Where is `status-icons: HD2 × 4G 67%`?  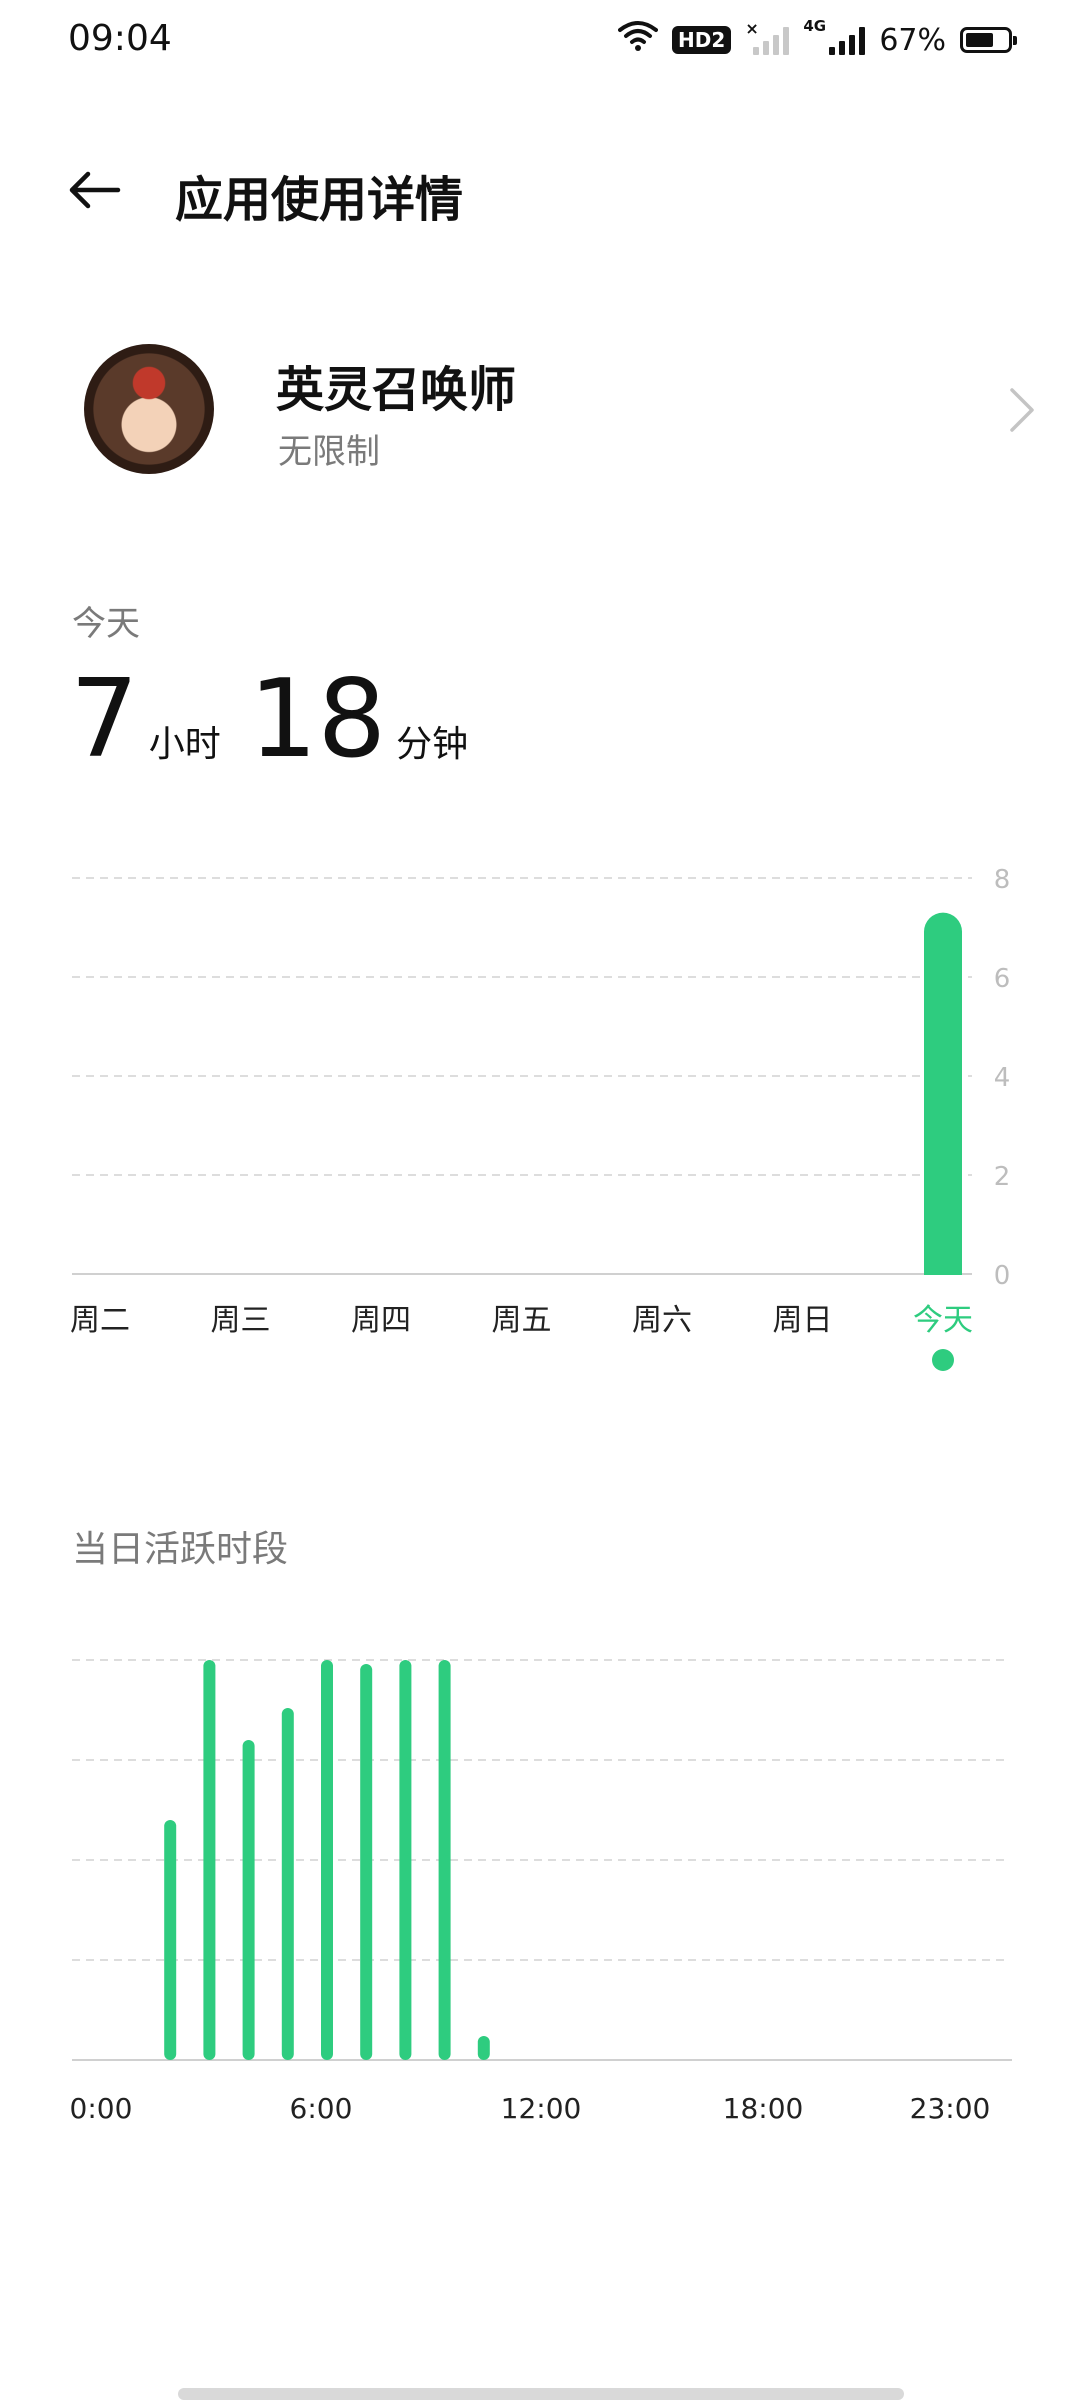 status-icons: HD2 × 4G 67% is located at coordinates (817, 40).